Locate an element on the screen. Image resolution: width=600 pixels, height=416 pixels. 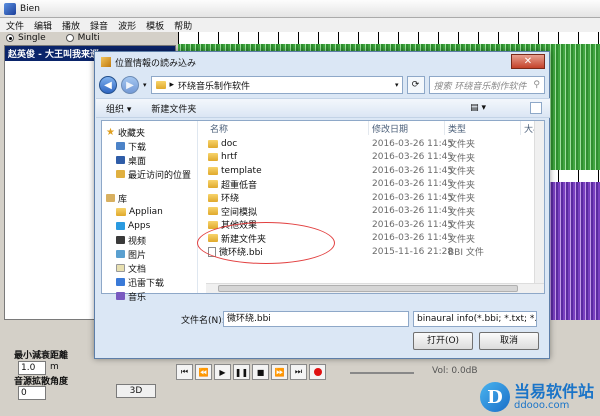
nav-download: 下载 is located at coordinates (149, 146).